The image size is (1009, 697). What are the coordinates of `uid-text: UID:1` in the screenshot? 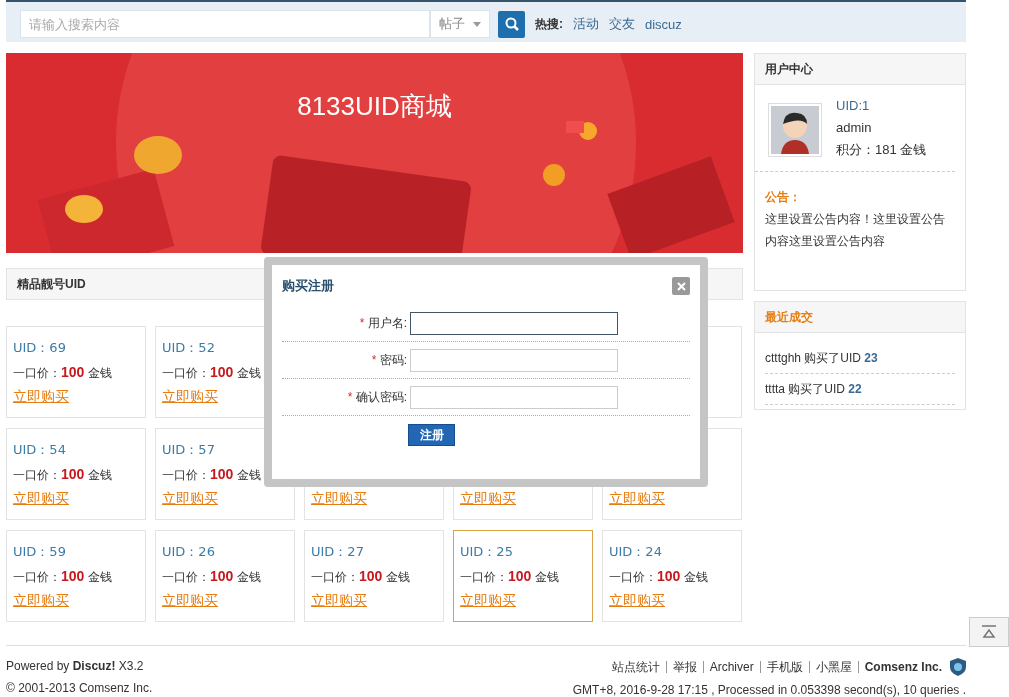 It's located at (853, 106).